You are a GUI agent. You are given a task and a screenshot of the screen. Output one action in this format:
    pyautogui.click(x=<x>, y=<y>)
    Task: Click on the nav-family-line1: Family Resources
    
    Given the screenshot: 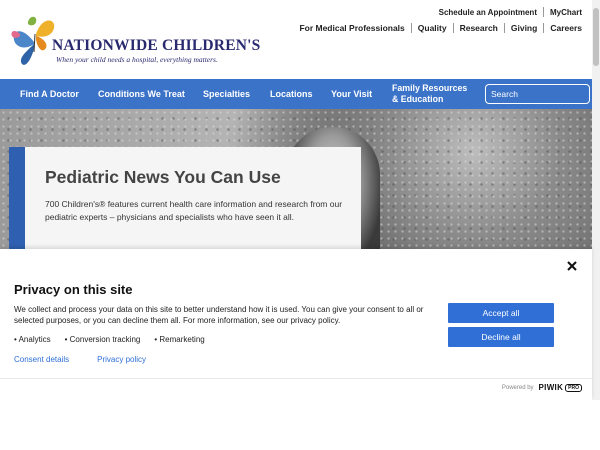 What is the action you would take?
    pyautogui.click(x=430, y=88)
    